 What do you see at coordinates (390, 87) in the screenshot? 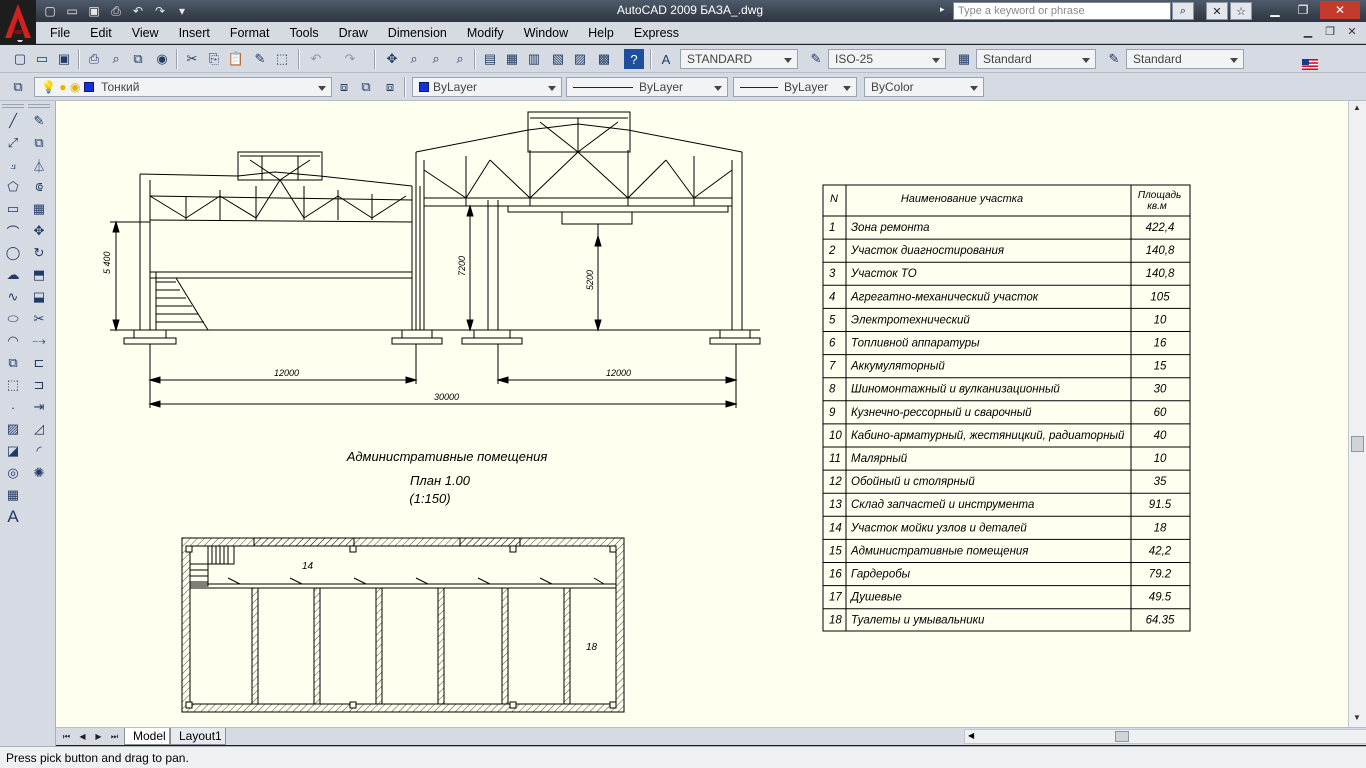
I see `layer-states-icon: ⧈` at bounding box center [390, 87].